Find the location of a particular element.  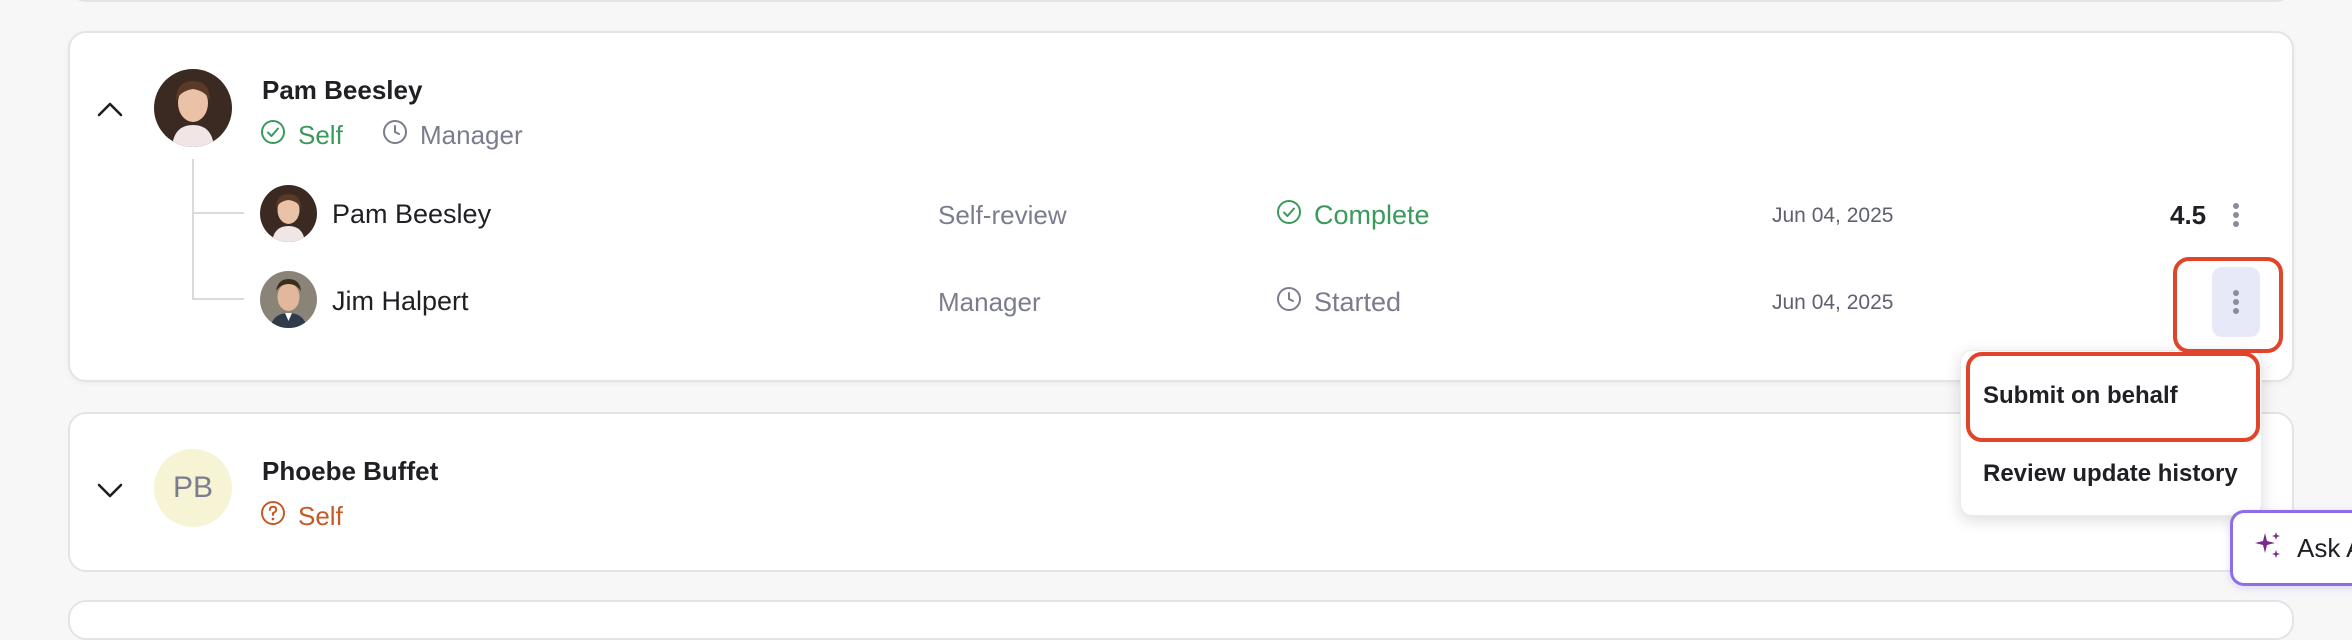

manager-status-tag: Manager is located at coordinates (452, 135).